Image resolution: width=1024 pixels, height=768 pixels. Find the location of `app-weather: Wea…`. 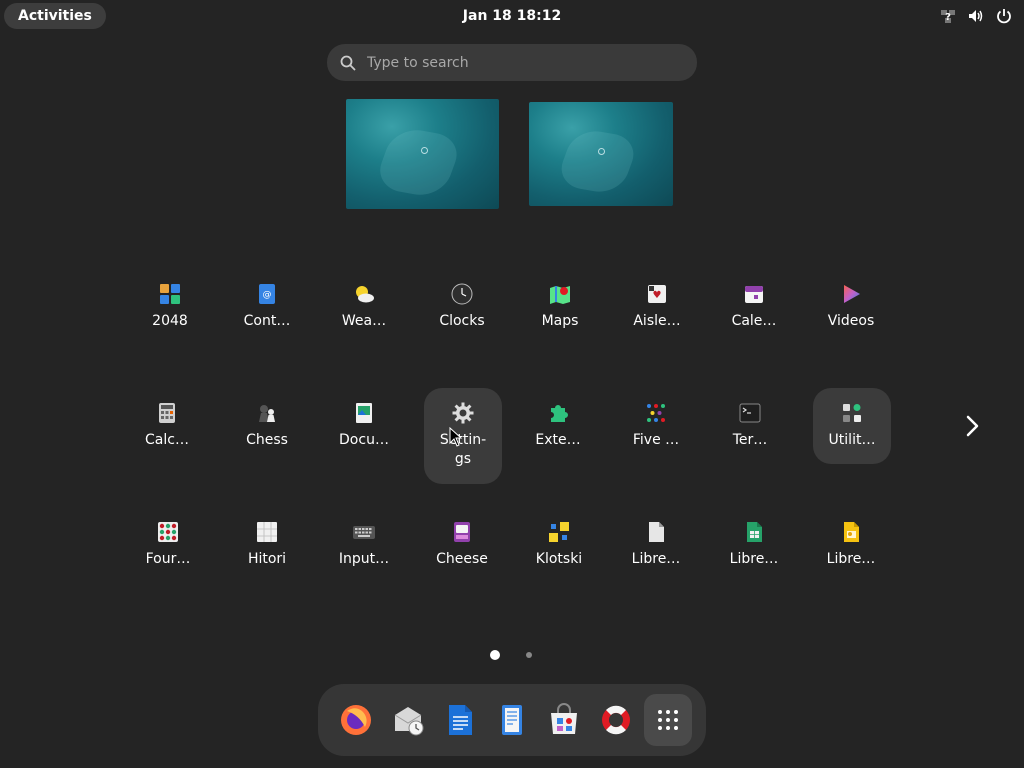

app-weather: Wea… is located at coordinates (364, 301).